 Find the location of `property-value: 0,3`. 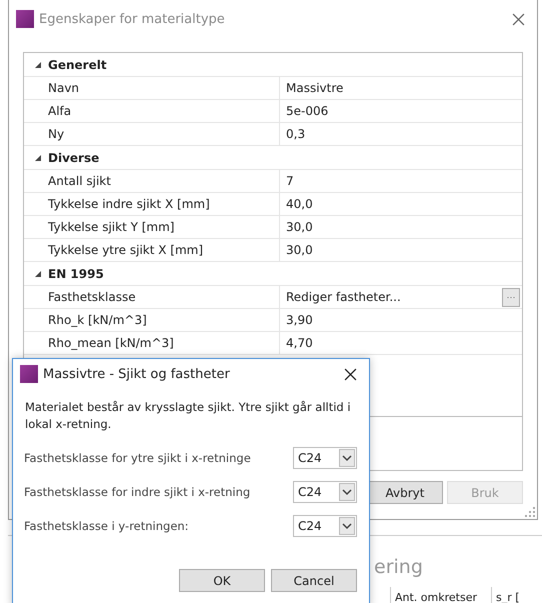

property-value: 0,3 is located at coordinates (296, 134).